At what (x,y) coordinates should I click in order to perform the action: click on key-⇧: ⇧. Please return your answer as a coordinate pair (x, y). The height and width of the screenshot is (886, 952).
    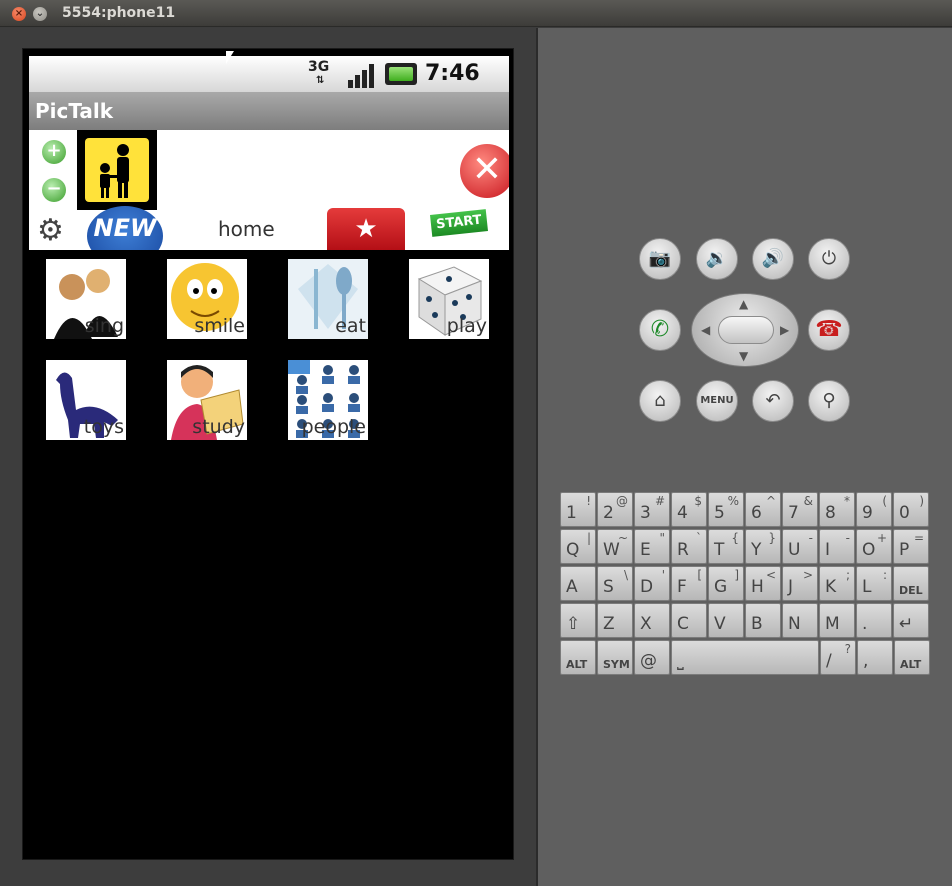
    Looking at the image, I should click on (578, 620).